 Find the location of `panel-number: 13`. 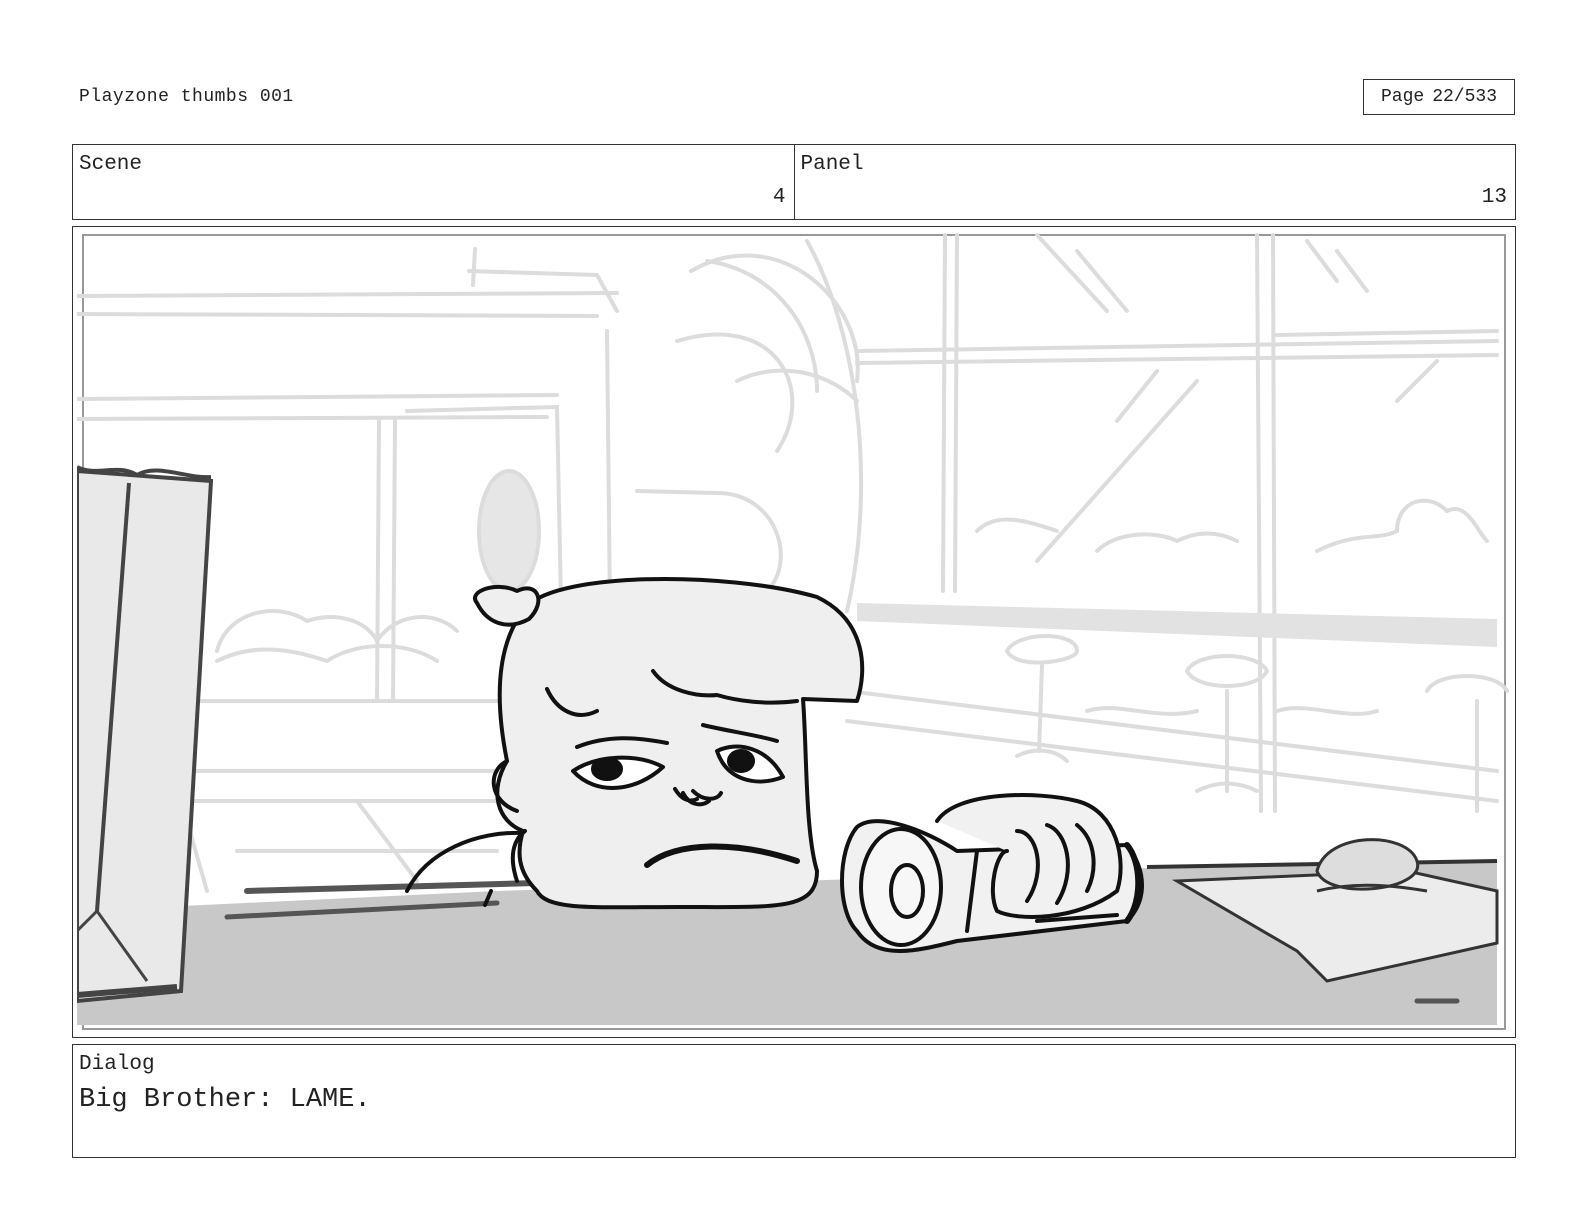

panel-number: 13 is located at coordinates (1494, 197).